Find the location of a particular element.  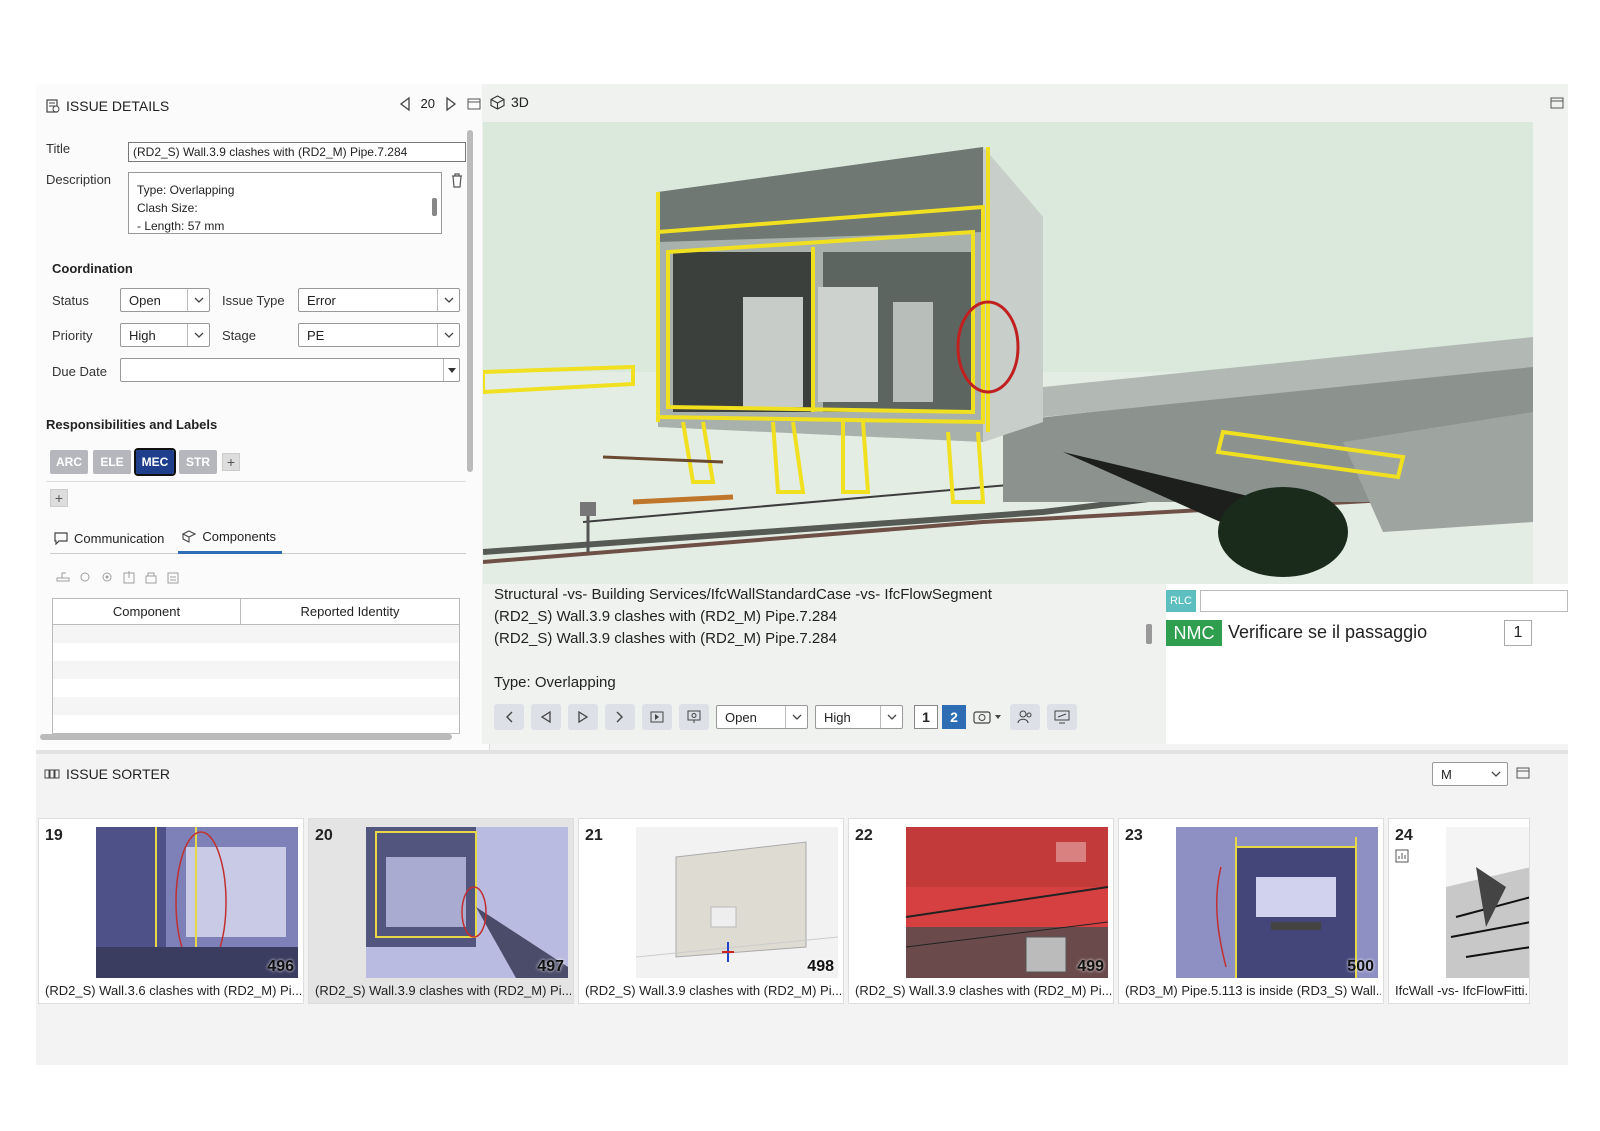

comment-input is located at coordinates (1384, 601).